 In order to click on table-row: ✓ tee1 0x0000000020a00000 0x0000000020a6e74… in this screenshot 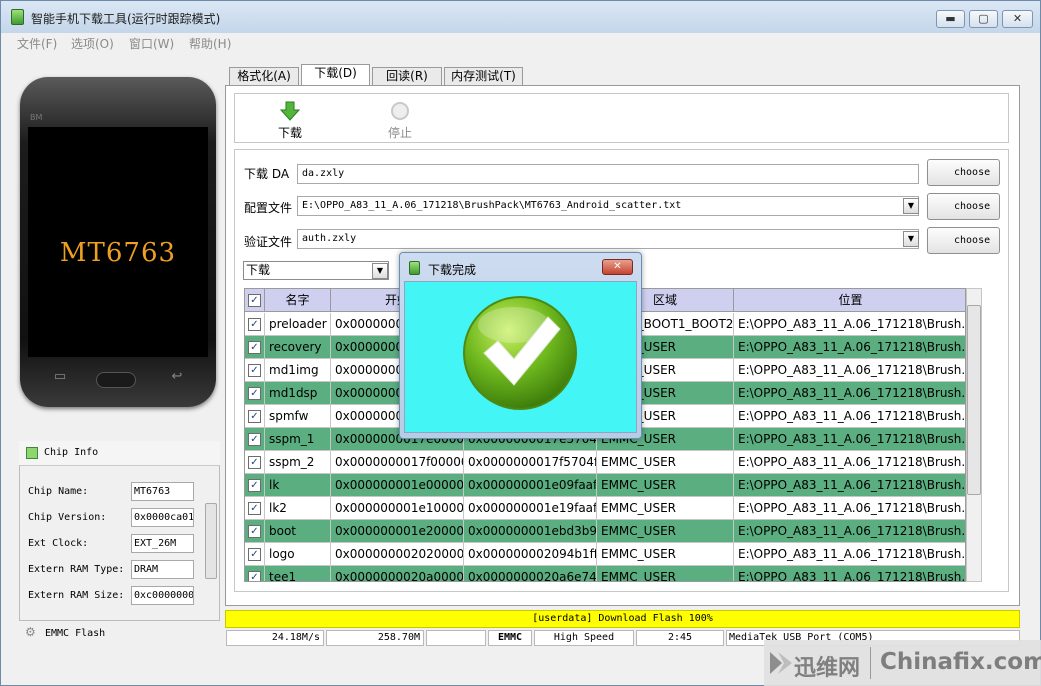, I will do `click(605, 574)`.